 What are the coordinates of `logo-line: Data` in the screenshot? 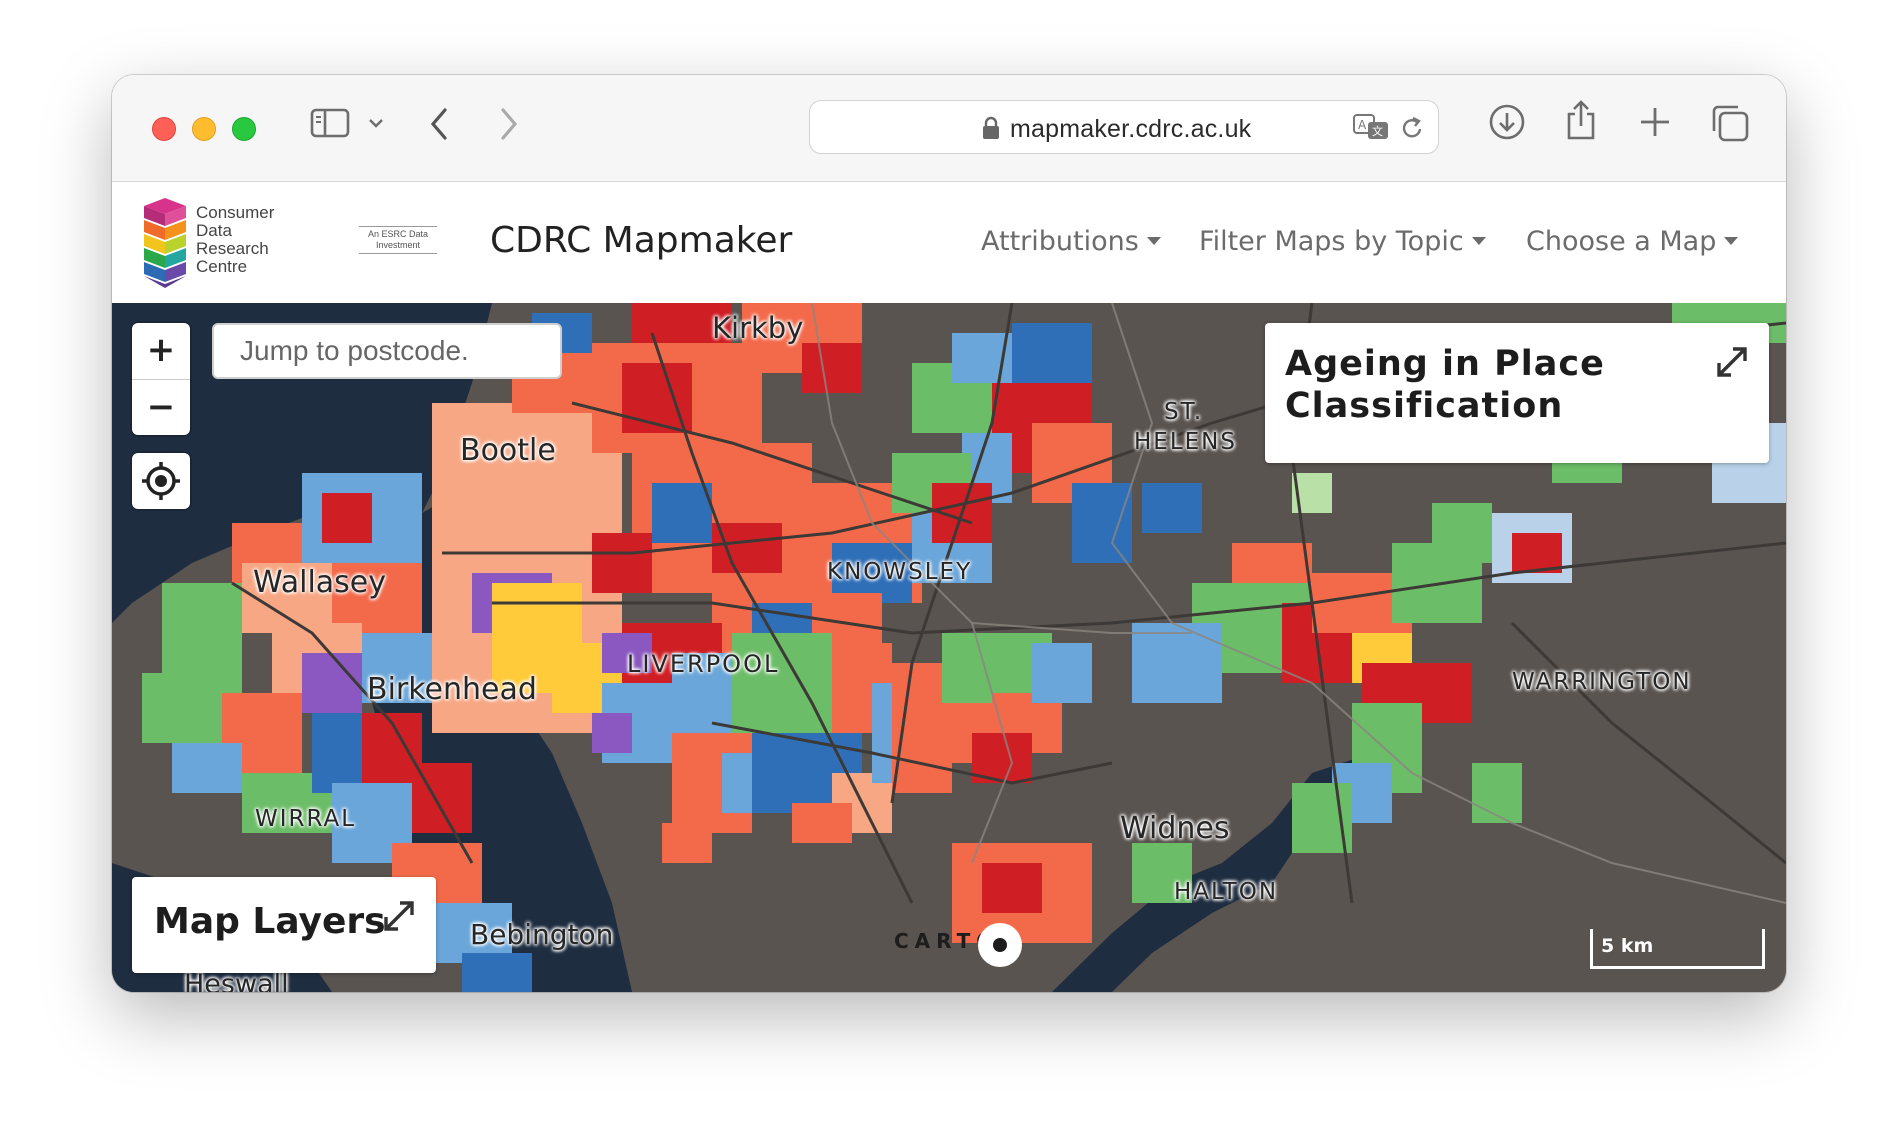 It's located at (214, 230).